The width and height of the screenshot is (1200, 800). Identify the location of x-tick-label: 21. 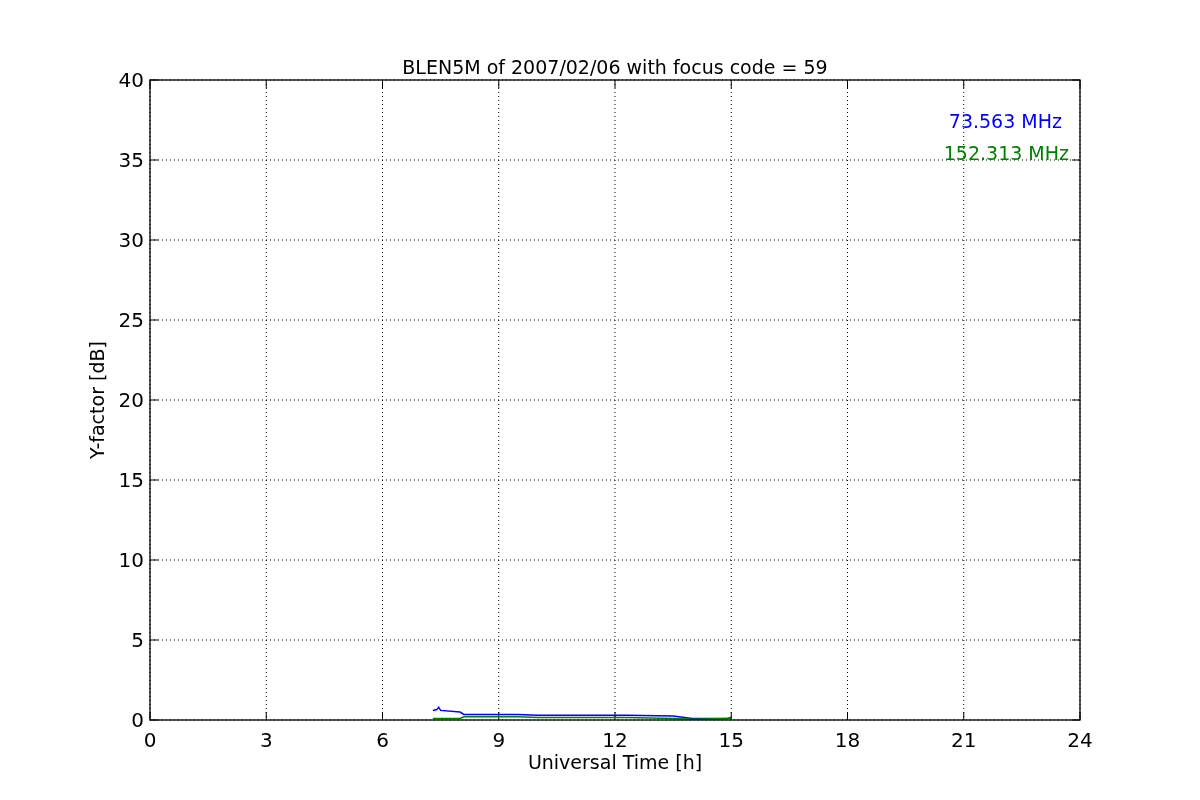
(964, 740).